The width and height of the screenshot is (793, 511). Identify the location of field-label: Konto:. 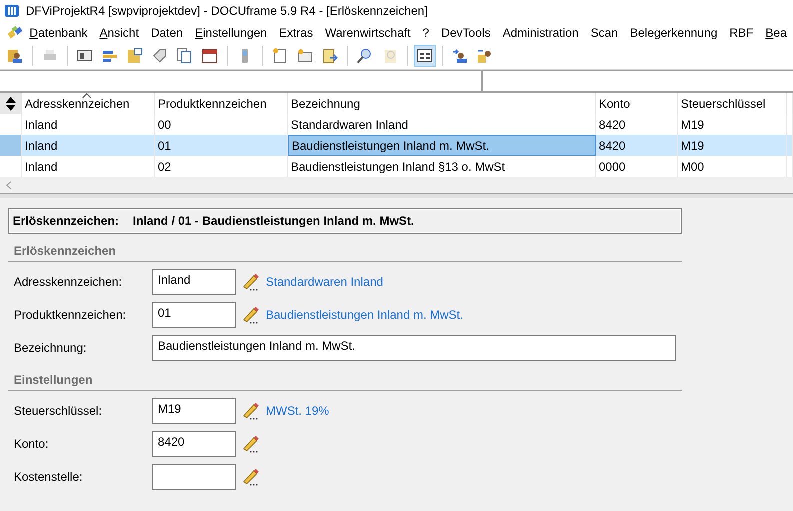
(32, 444).